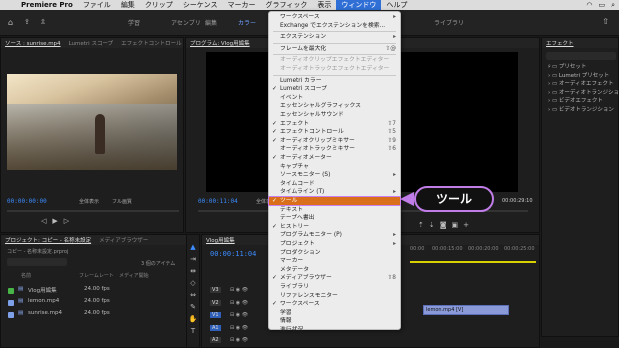  Describe the element at coordinates (589, 5) in the screenshot. I see `wifi-icon: ◠` at that location.